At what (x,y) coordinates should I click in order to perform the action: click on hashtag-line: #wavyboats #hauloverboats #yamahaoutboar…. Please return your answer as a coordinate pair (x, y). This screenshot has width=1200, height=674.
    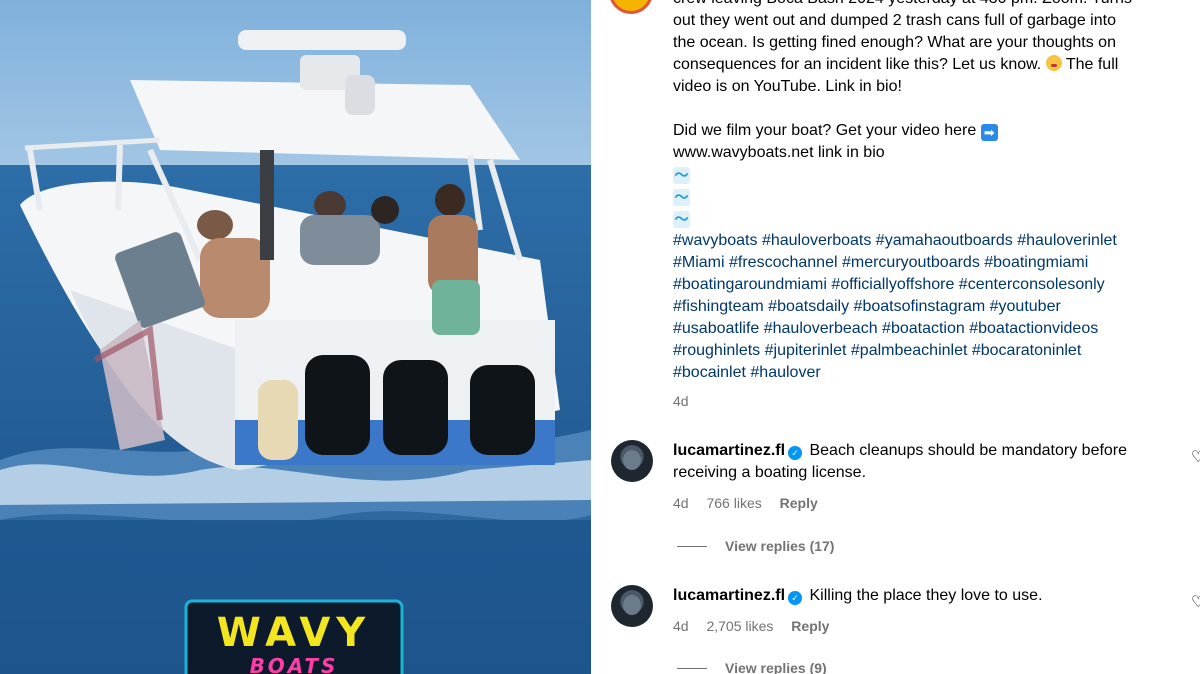
    Looking at the image, I should click on (918, 241).